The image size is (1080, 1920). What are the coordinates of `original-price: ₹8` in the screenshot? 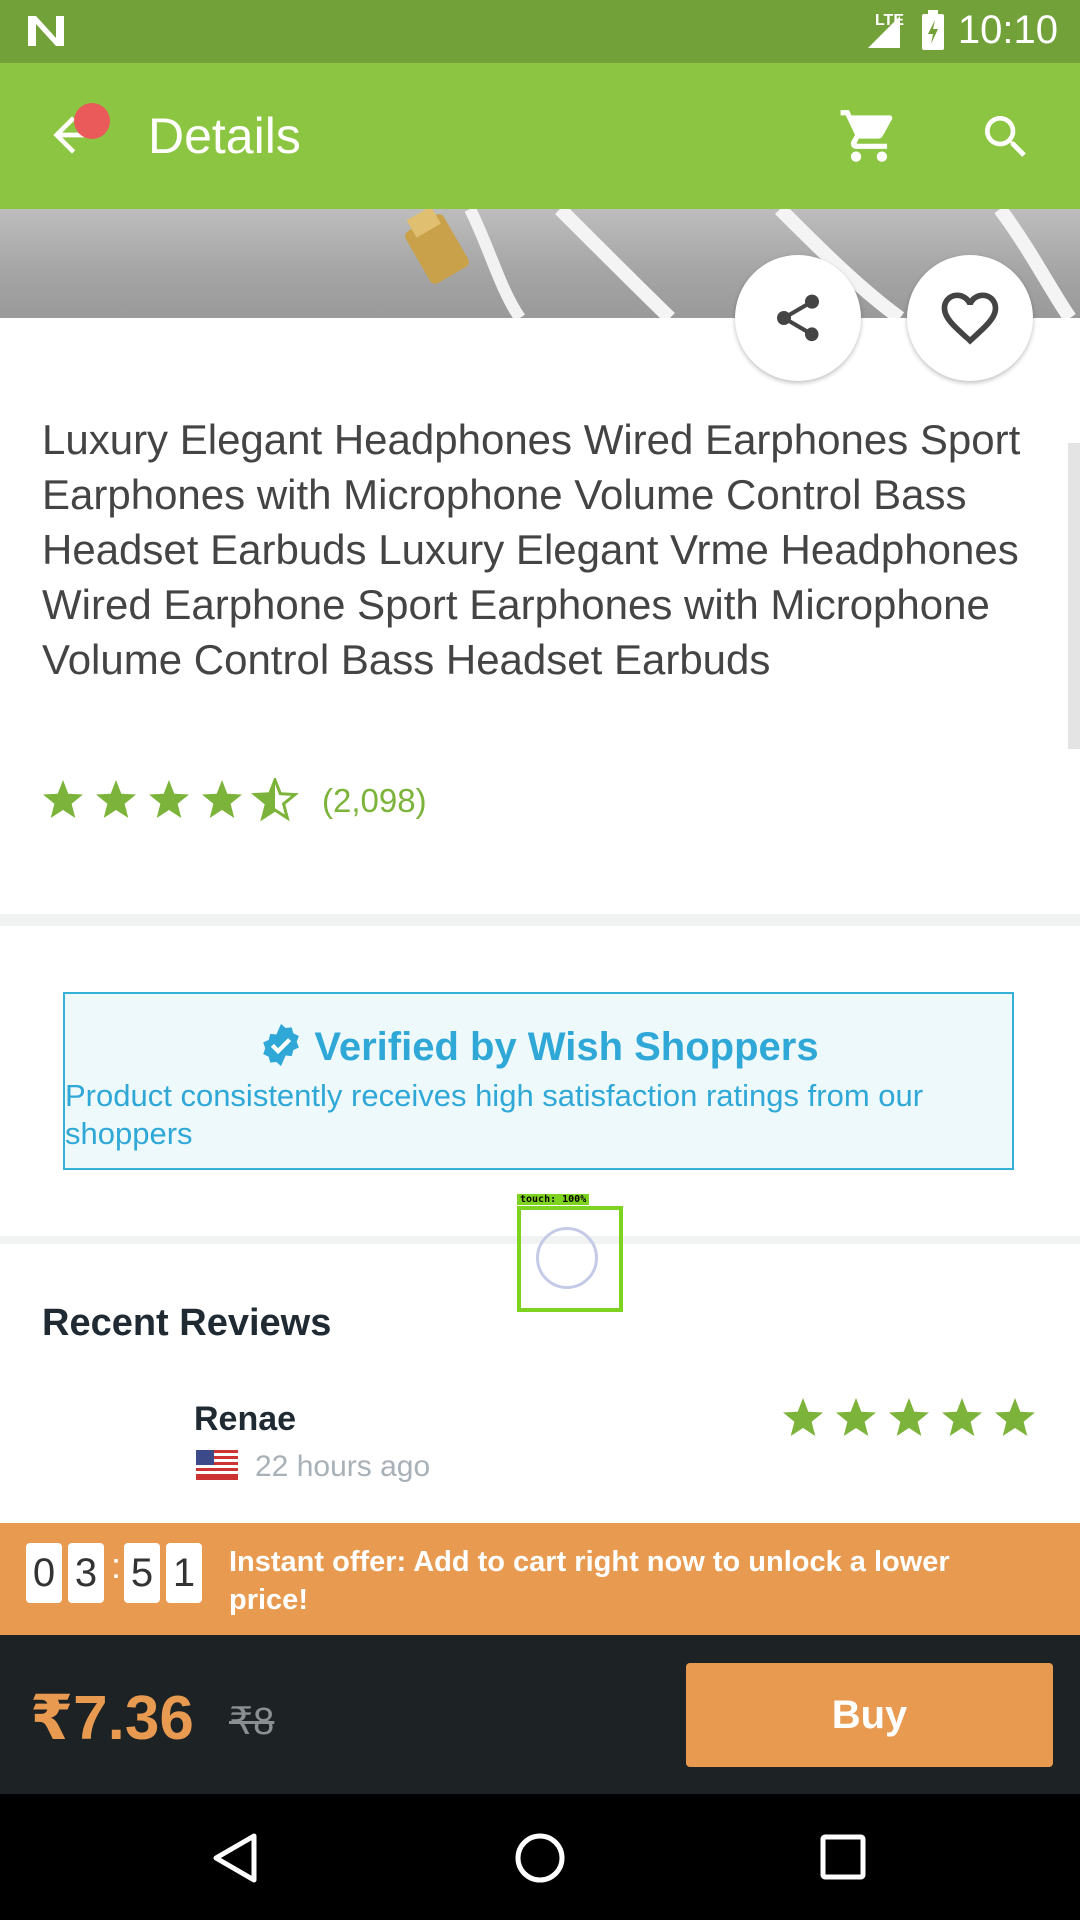 It's located at (252, 1722).